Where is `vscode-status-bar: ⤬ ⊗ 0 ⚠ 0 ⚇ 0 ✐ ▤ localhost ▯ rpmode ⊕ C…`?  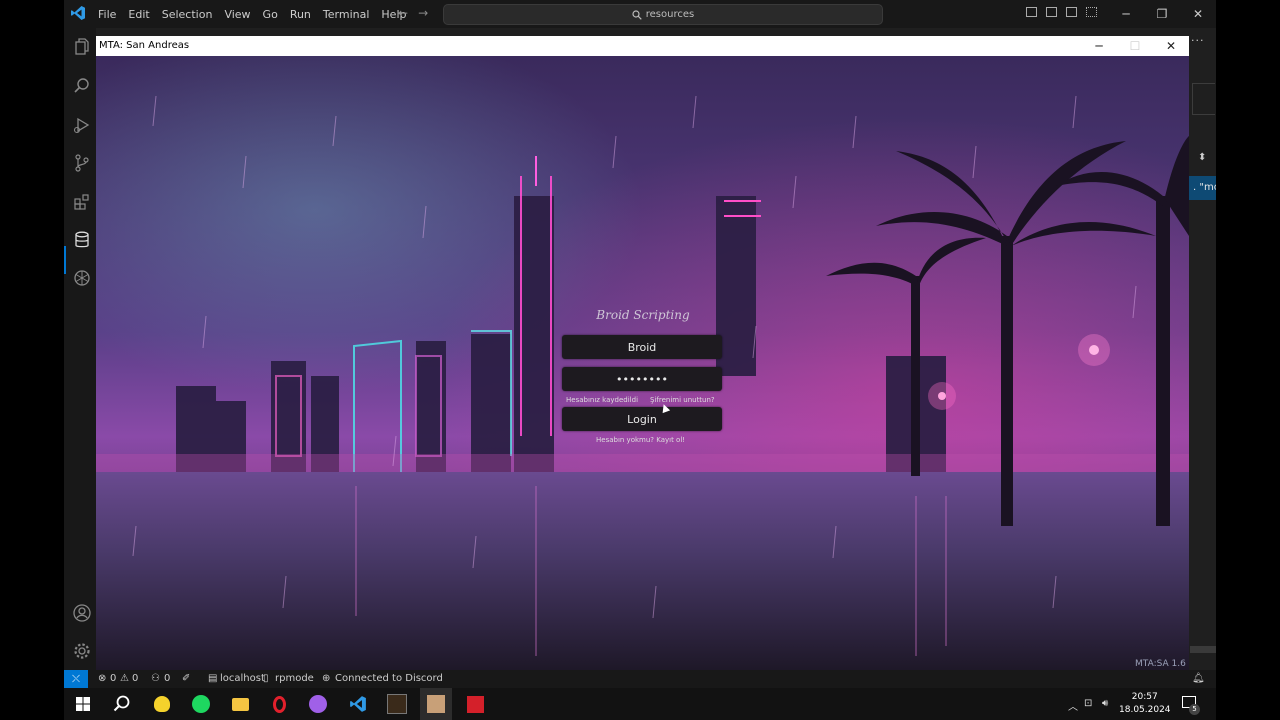 vscode-status-bar: ⤬ ⊗ 0 ⚠ 0 ⚇ 0 ✐ ▤ localhost ▯ rpmode ⊕ C… is located at coordinates (640, 679).